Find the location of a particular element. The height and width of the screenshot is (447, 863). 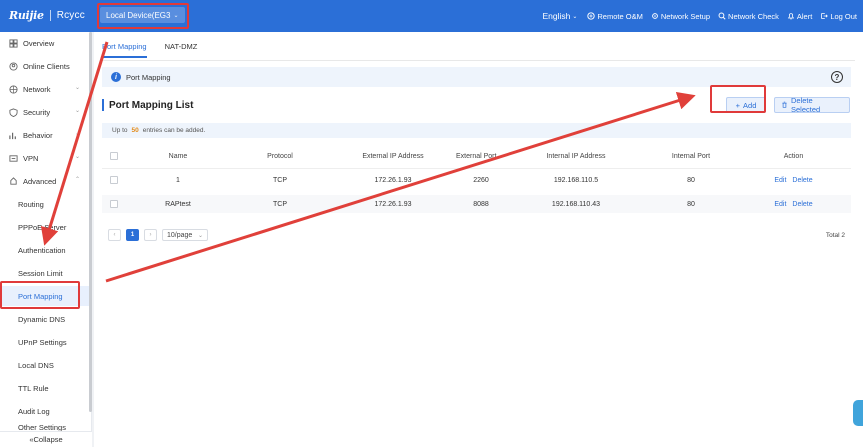

sidebar-item-label: Authentication is located at coordinates (42, 250).